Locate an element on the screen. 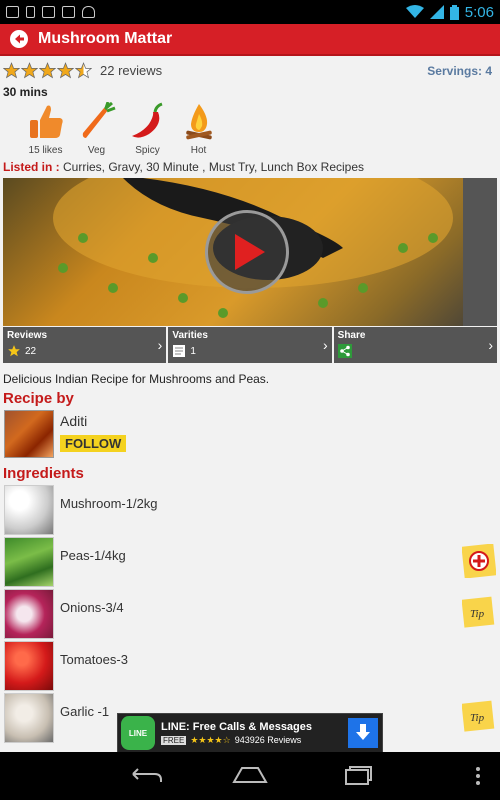 Image resolution: width=500 pixels, height=800 pixels. tag-spicy: Spicy is located at coordinates (147, 128).